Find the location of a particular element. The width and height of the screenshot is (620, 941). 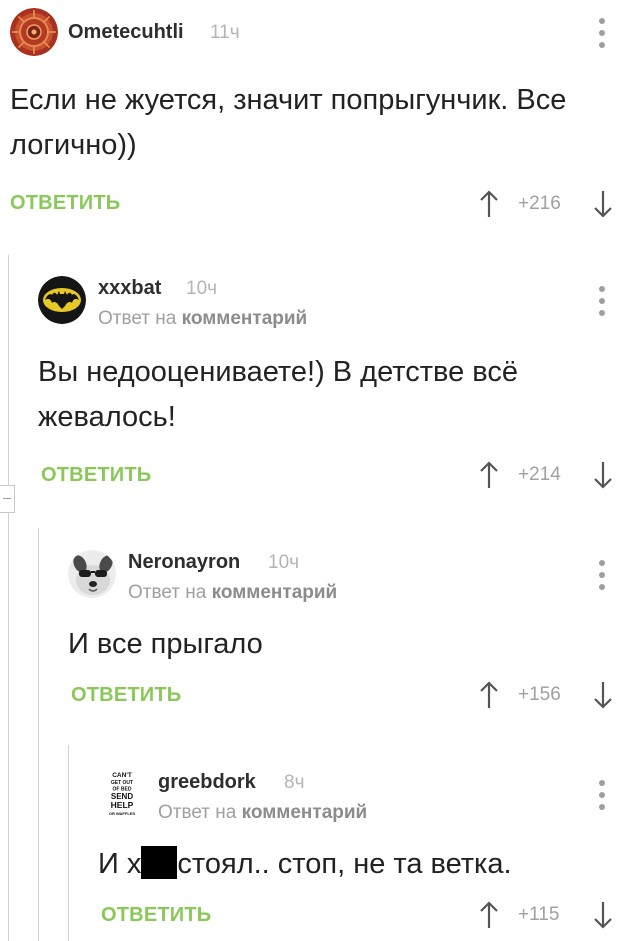

comment-time: 8ч is located at coordinates (294, 782).